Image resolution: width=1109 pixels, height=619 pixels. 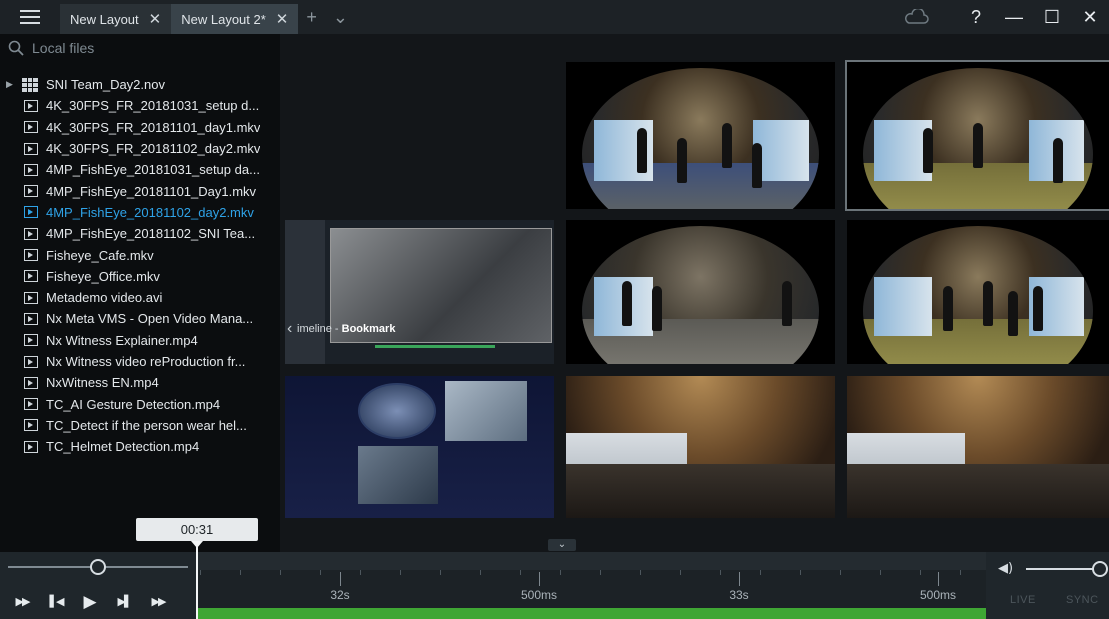 I want to click on tree-item-label: Fisheye_Cafe.mkv, so click(x=100, y=255).